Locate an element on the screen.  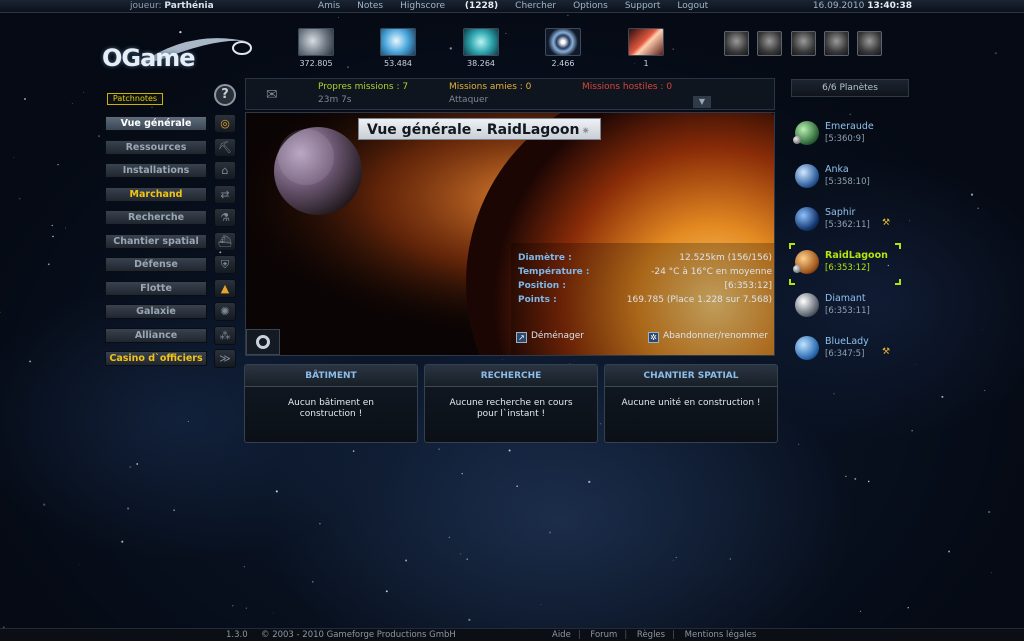
hostile-missions-label: Missions hostiles : 0 is located at coordinates (627, 87).